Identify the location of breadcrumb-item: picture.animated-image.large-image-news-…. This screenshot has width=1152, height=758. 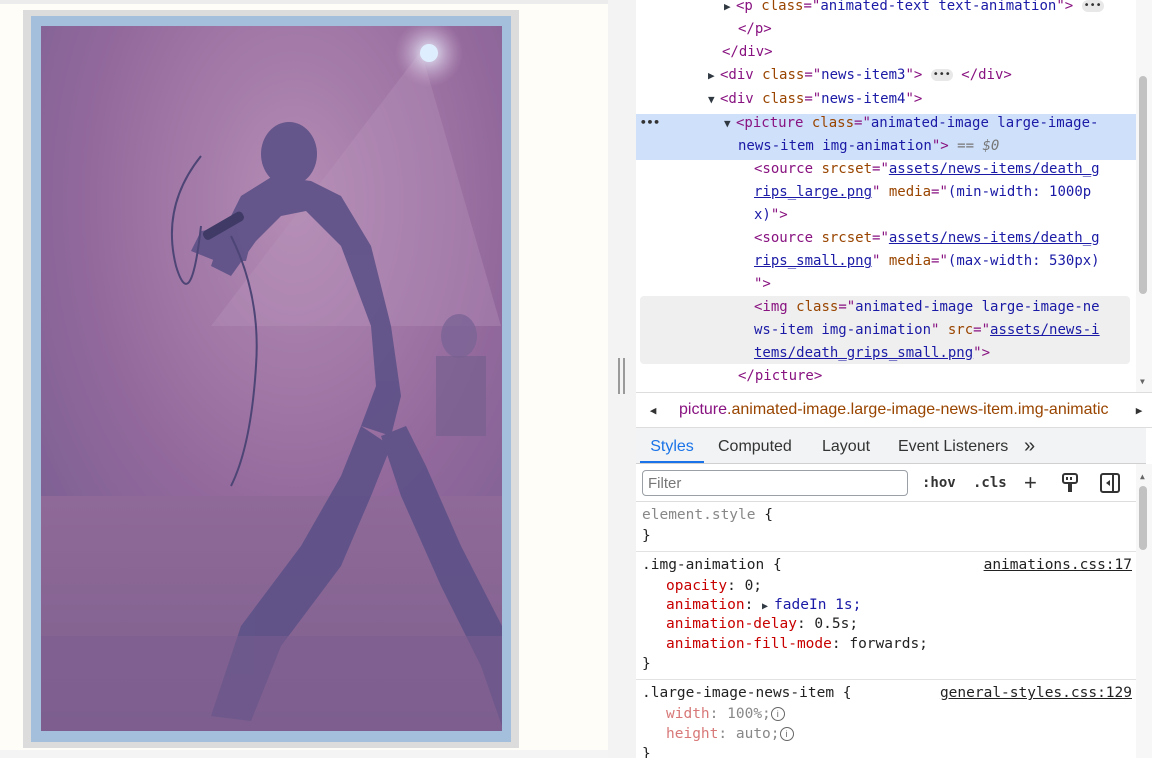
(902, 410).